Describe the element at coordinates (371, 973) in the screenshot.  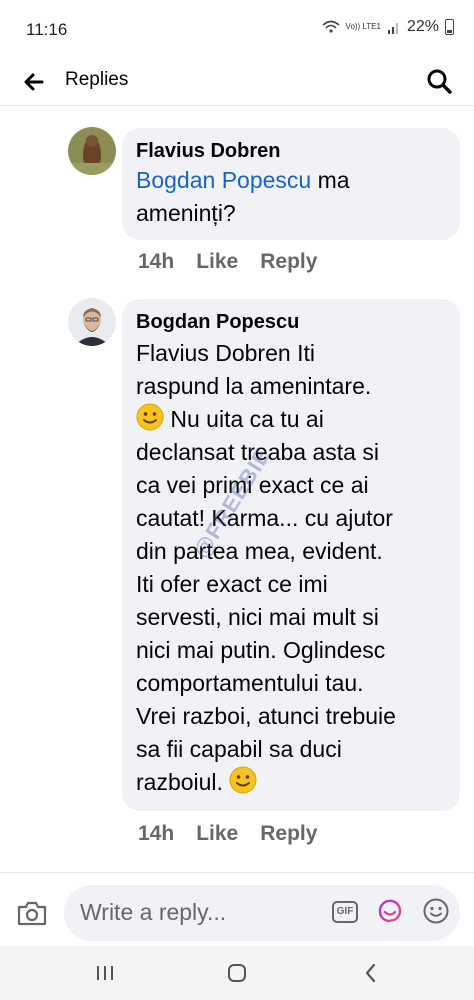
I see `back-icon` at that location.